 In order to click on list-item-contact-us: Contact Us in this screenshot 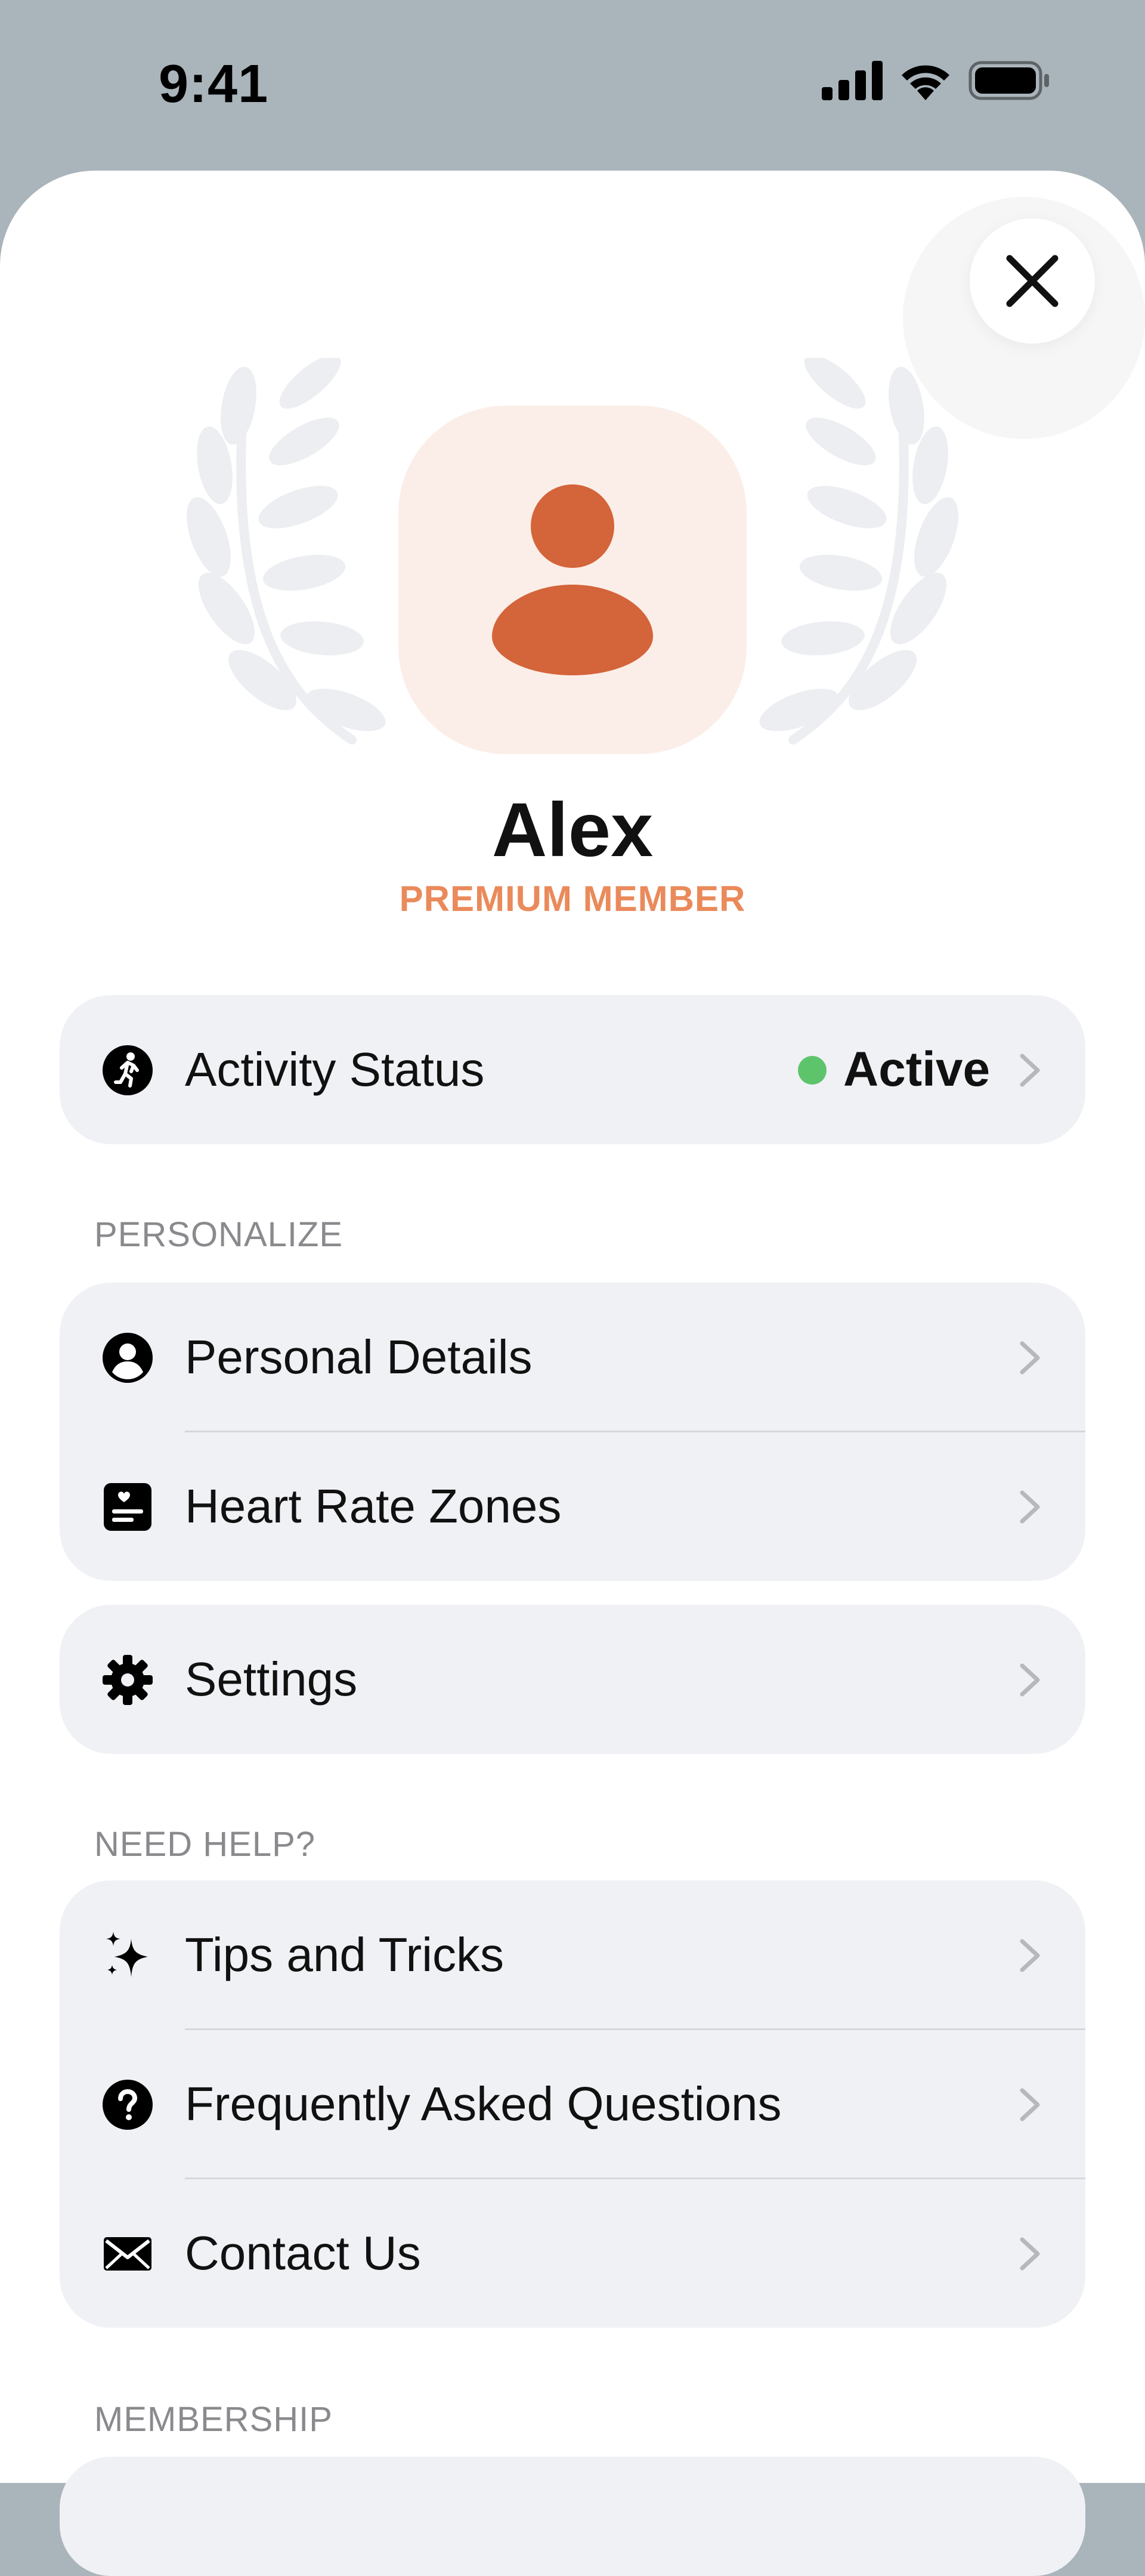, I will do `click(572, 2253)`.